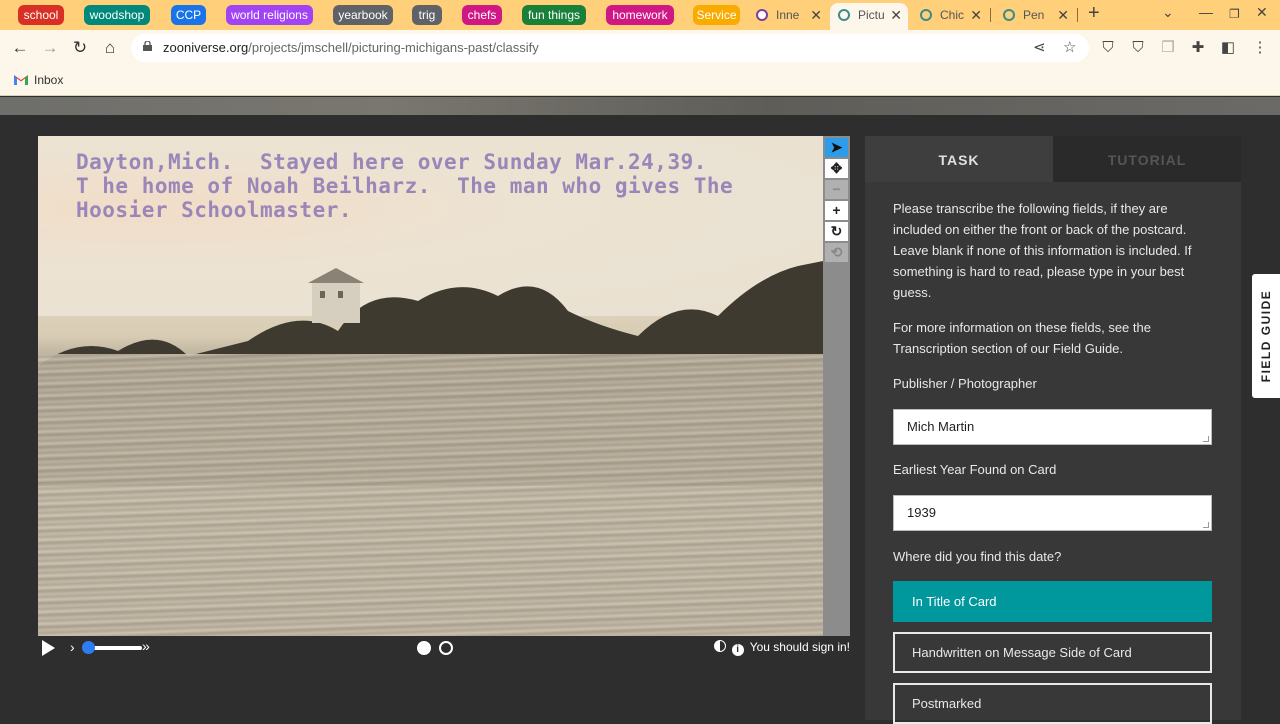 The width and height of the screenshot is (1280, 724). Describe the element at coordinates (737, 650) in the screenshot. I see `info-icon: i` at that location.